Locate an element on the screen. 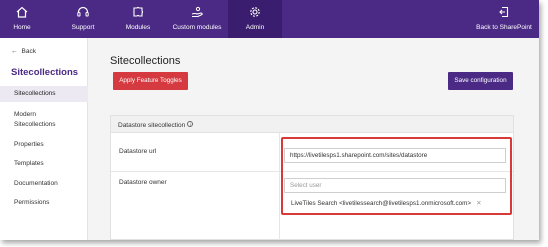 The width and height of the screenshot is (548, 247). info-icon: i is located at coordinates (190, 124).